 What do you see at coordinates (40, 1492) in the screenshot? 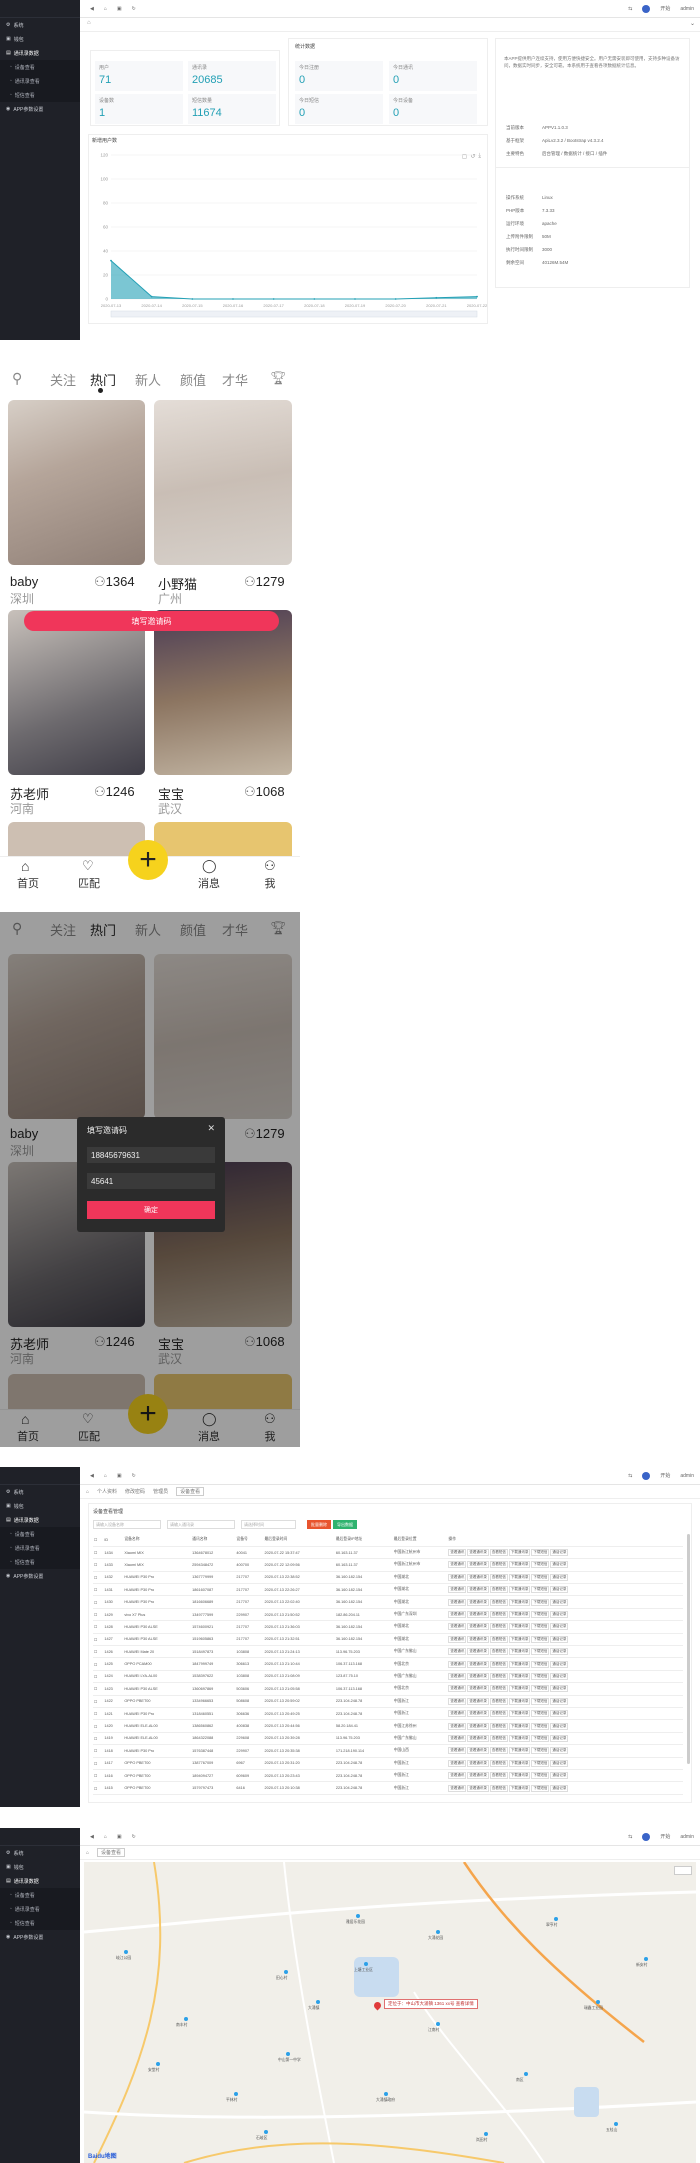
I see `menu-system: ⚙ 系统` at bounding box center [40, 1492].